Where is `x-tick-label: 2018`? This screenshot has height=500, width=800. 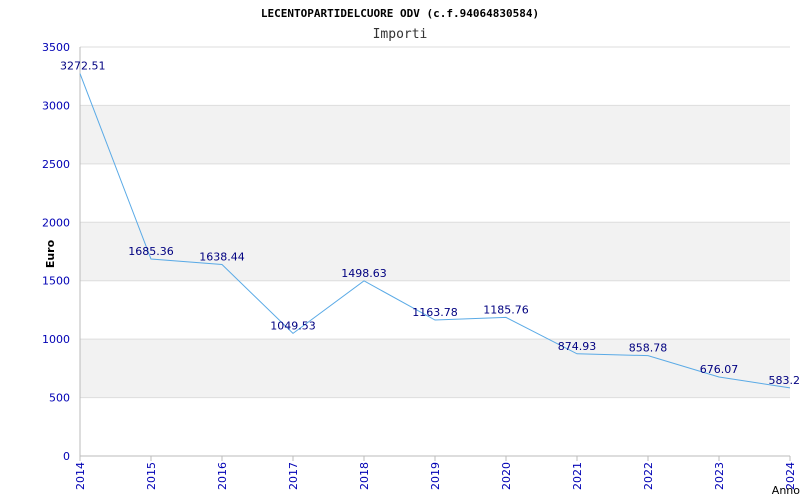 x-tick-label: 2018 is located at coordinates (364, 476).